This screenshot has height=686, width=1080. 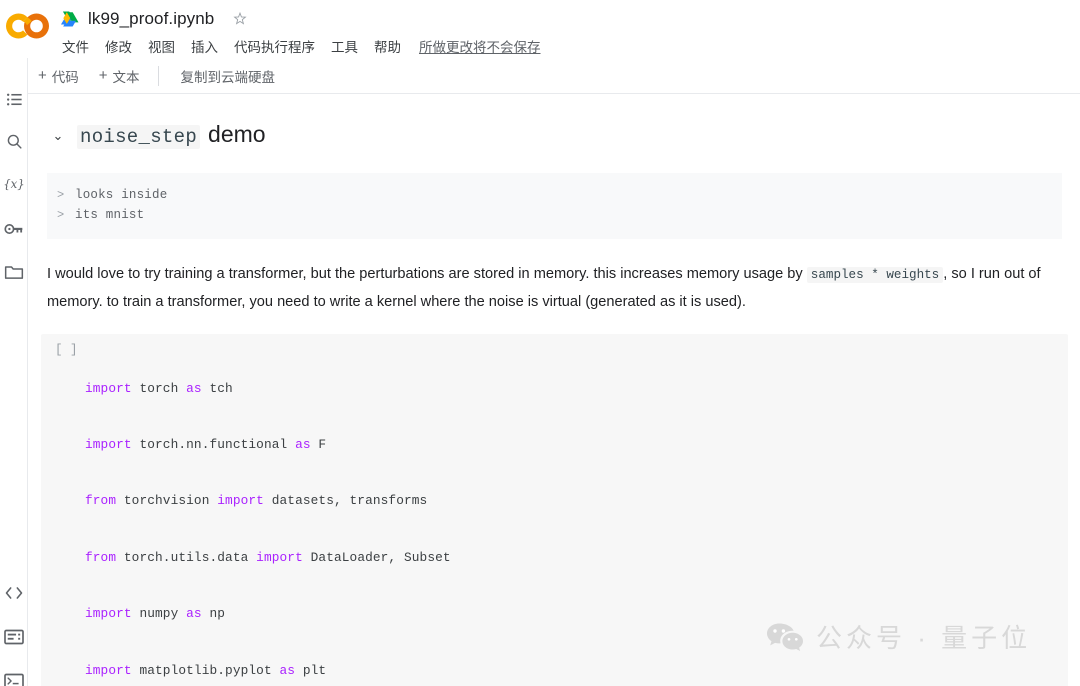 What do you see at coordinates (206, 444) in the screenshot?
I see `code-line: import torch.nn.functional as F` at bounding box center [206, 444].